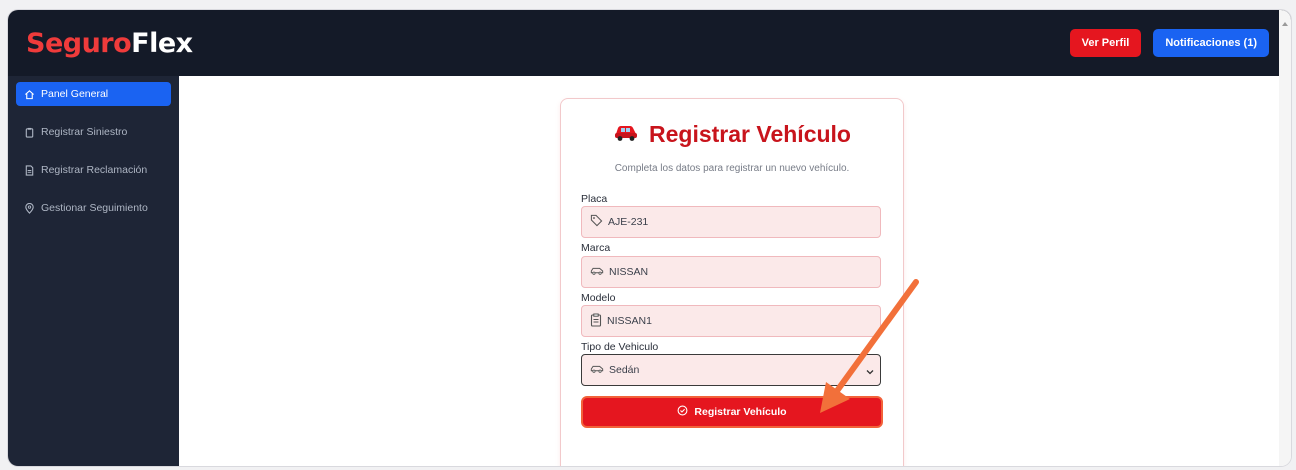 The height and width of the screenshot is (470, 1296). Describe the element at coordinates (1105, 43) in the screenshot. I see `view-profile-button: Ver Perfil` at that location.